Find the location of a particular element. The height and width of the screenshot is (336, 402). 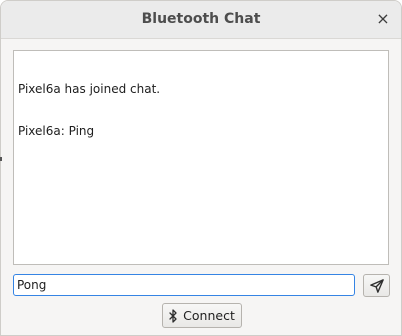

connect-label: Connect is located at coordinates (209, 315).